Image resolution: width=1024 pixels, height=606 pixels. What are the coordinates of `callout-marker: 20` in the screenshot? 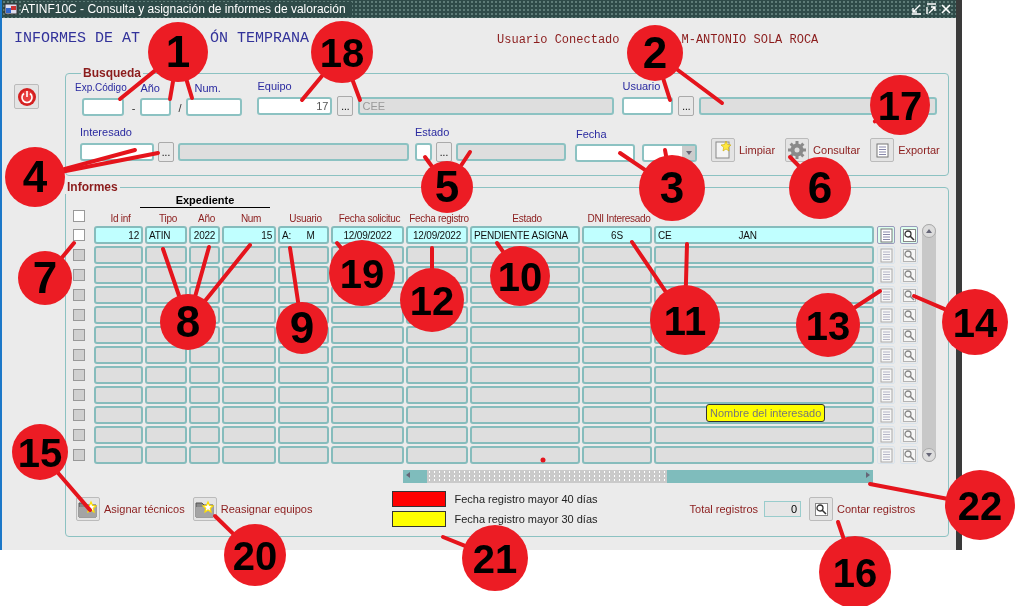 It's located at (255, 555).